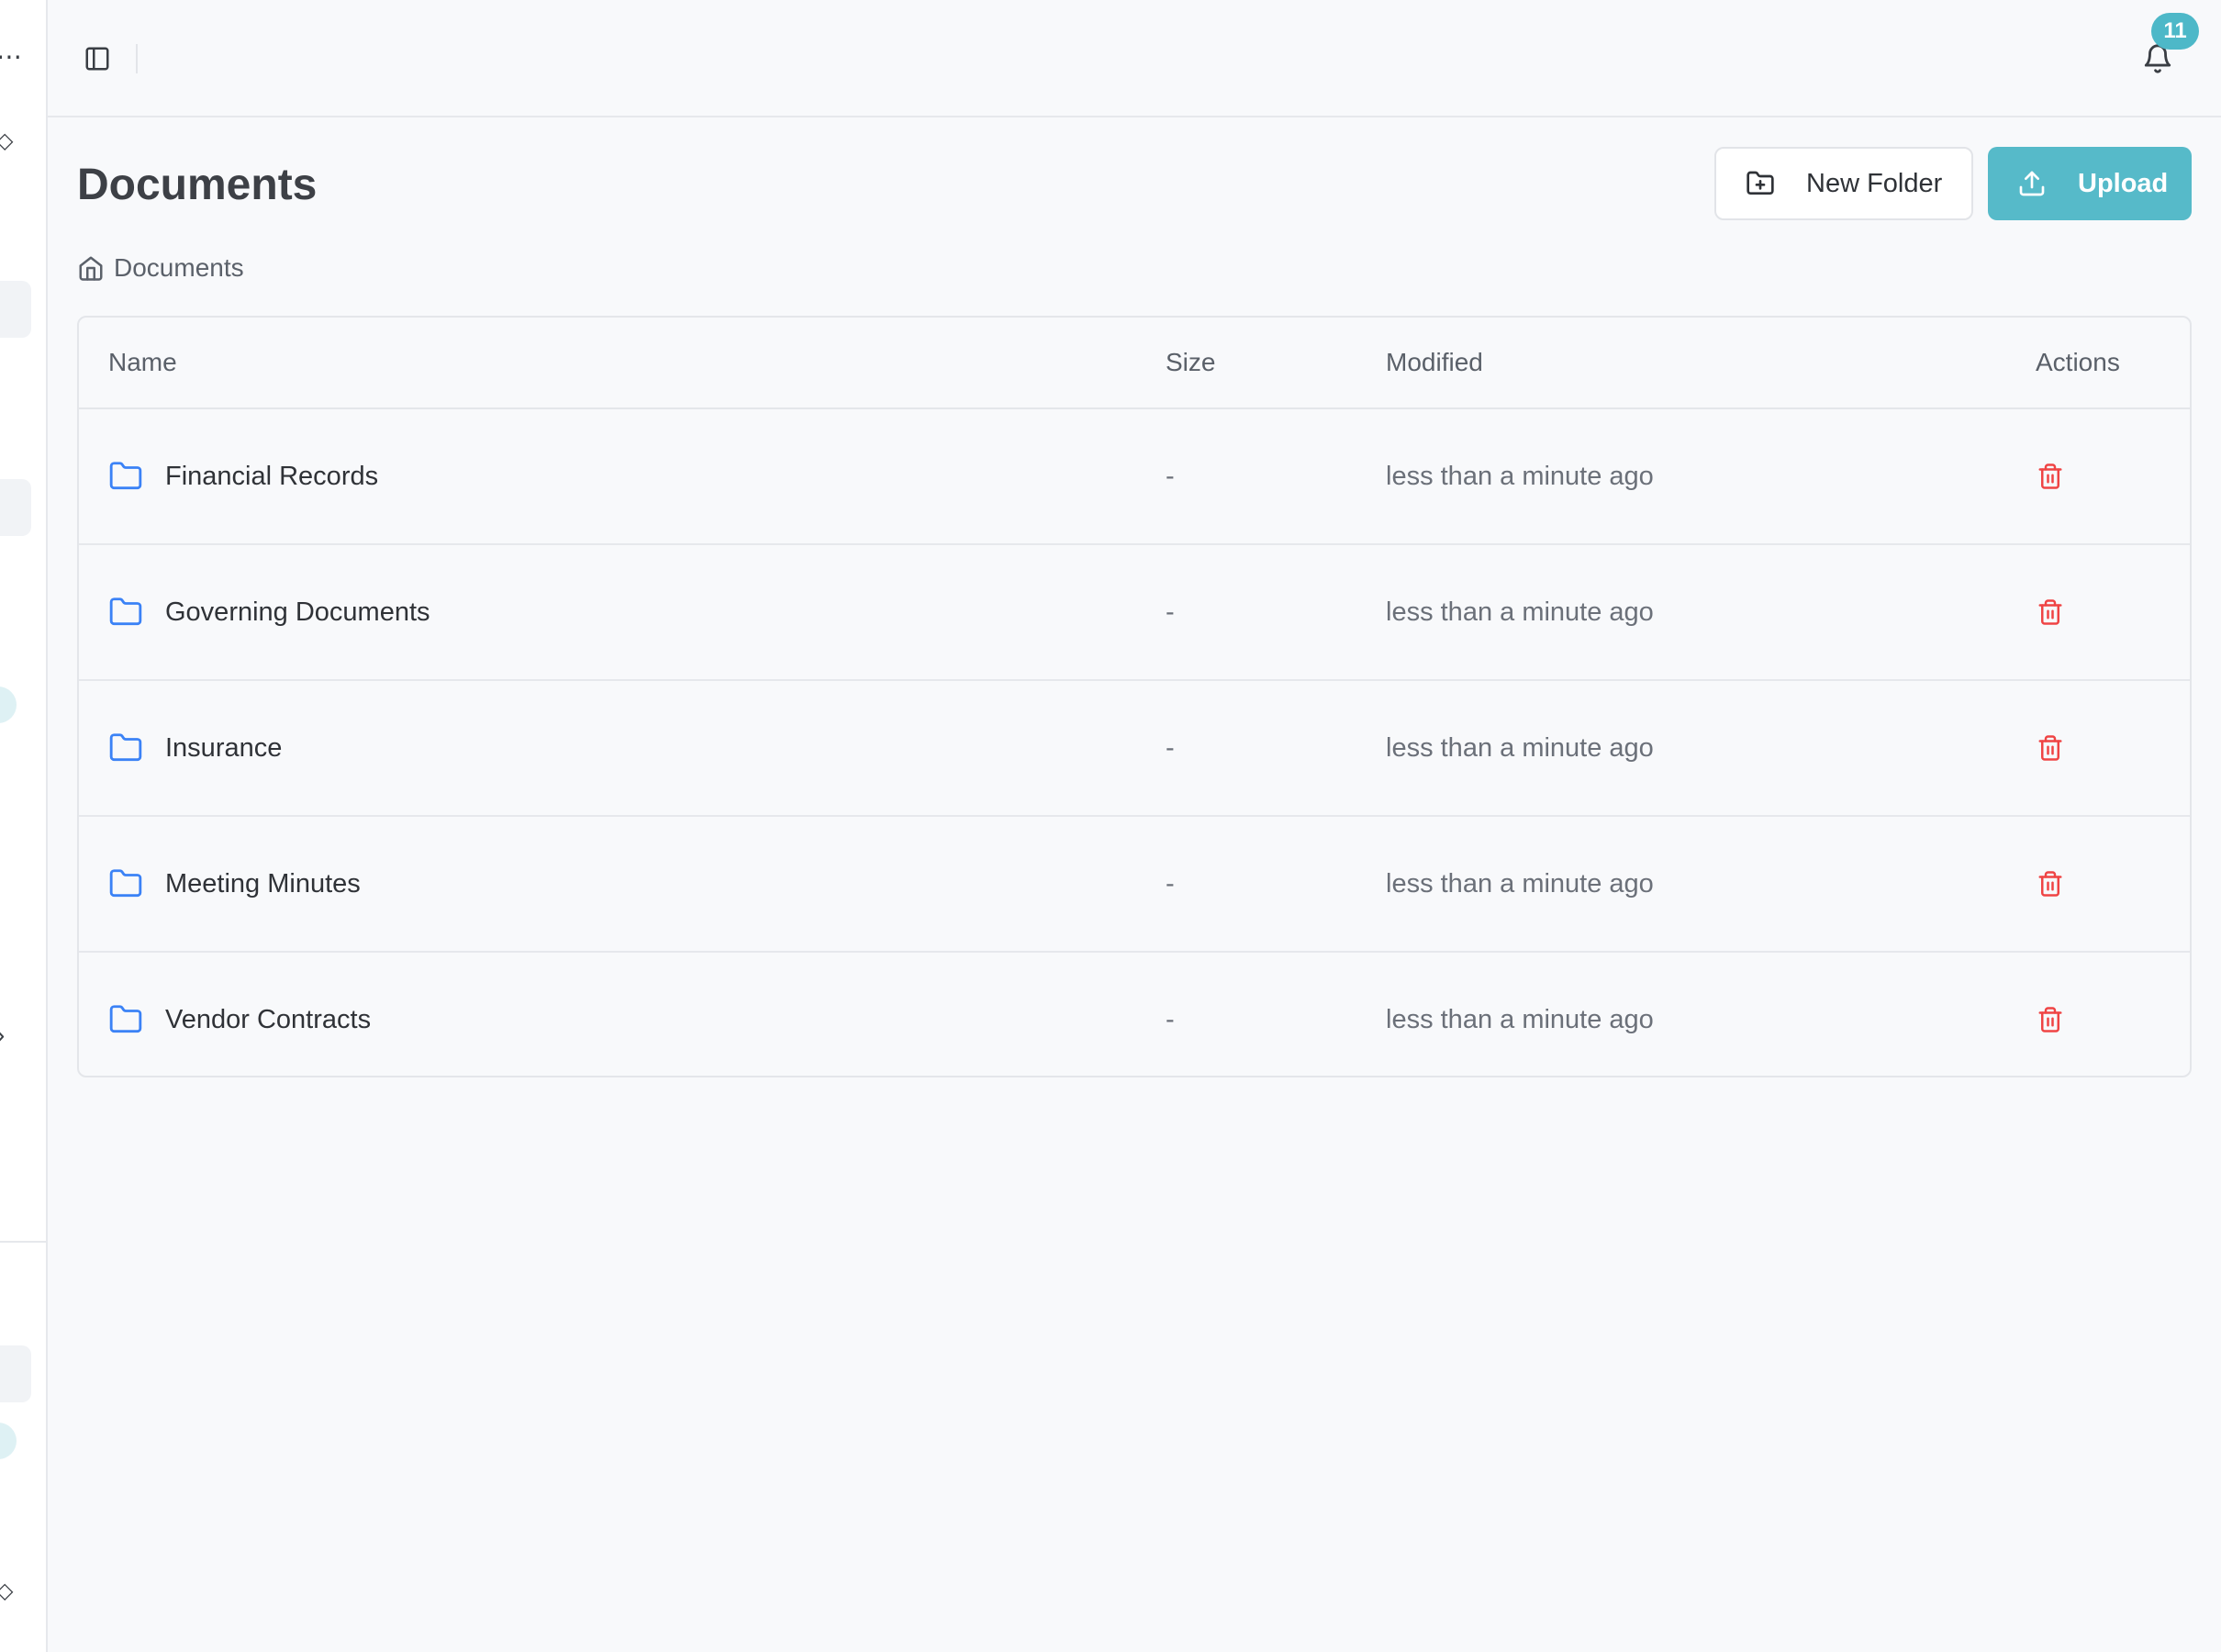  I want to click on topbar-divider, so click(137, 58).